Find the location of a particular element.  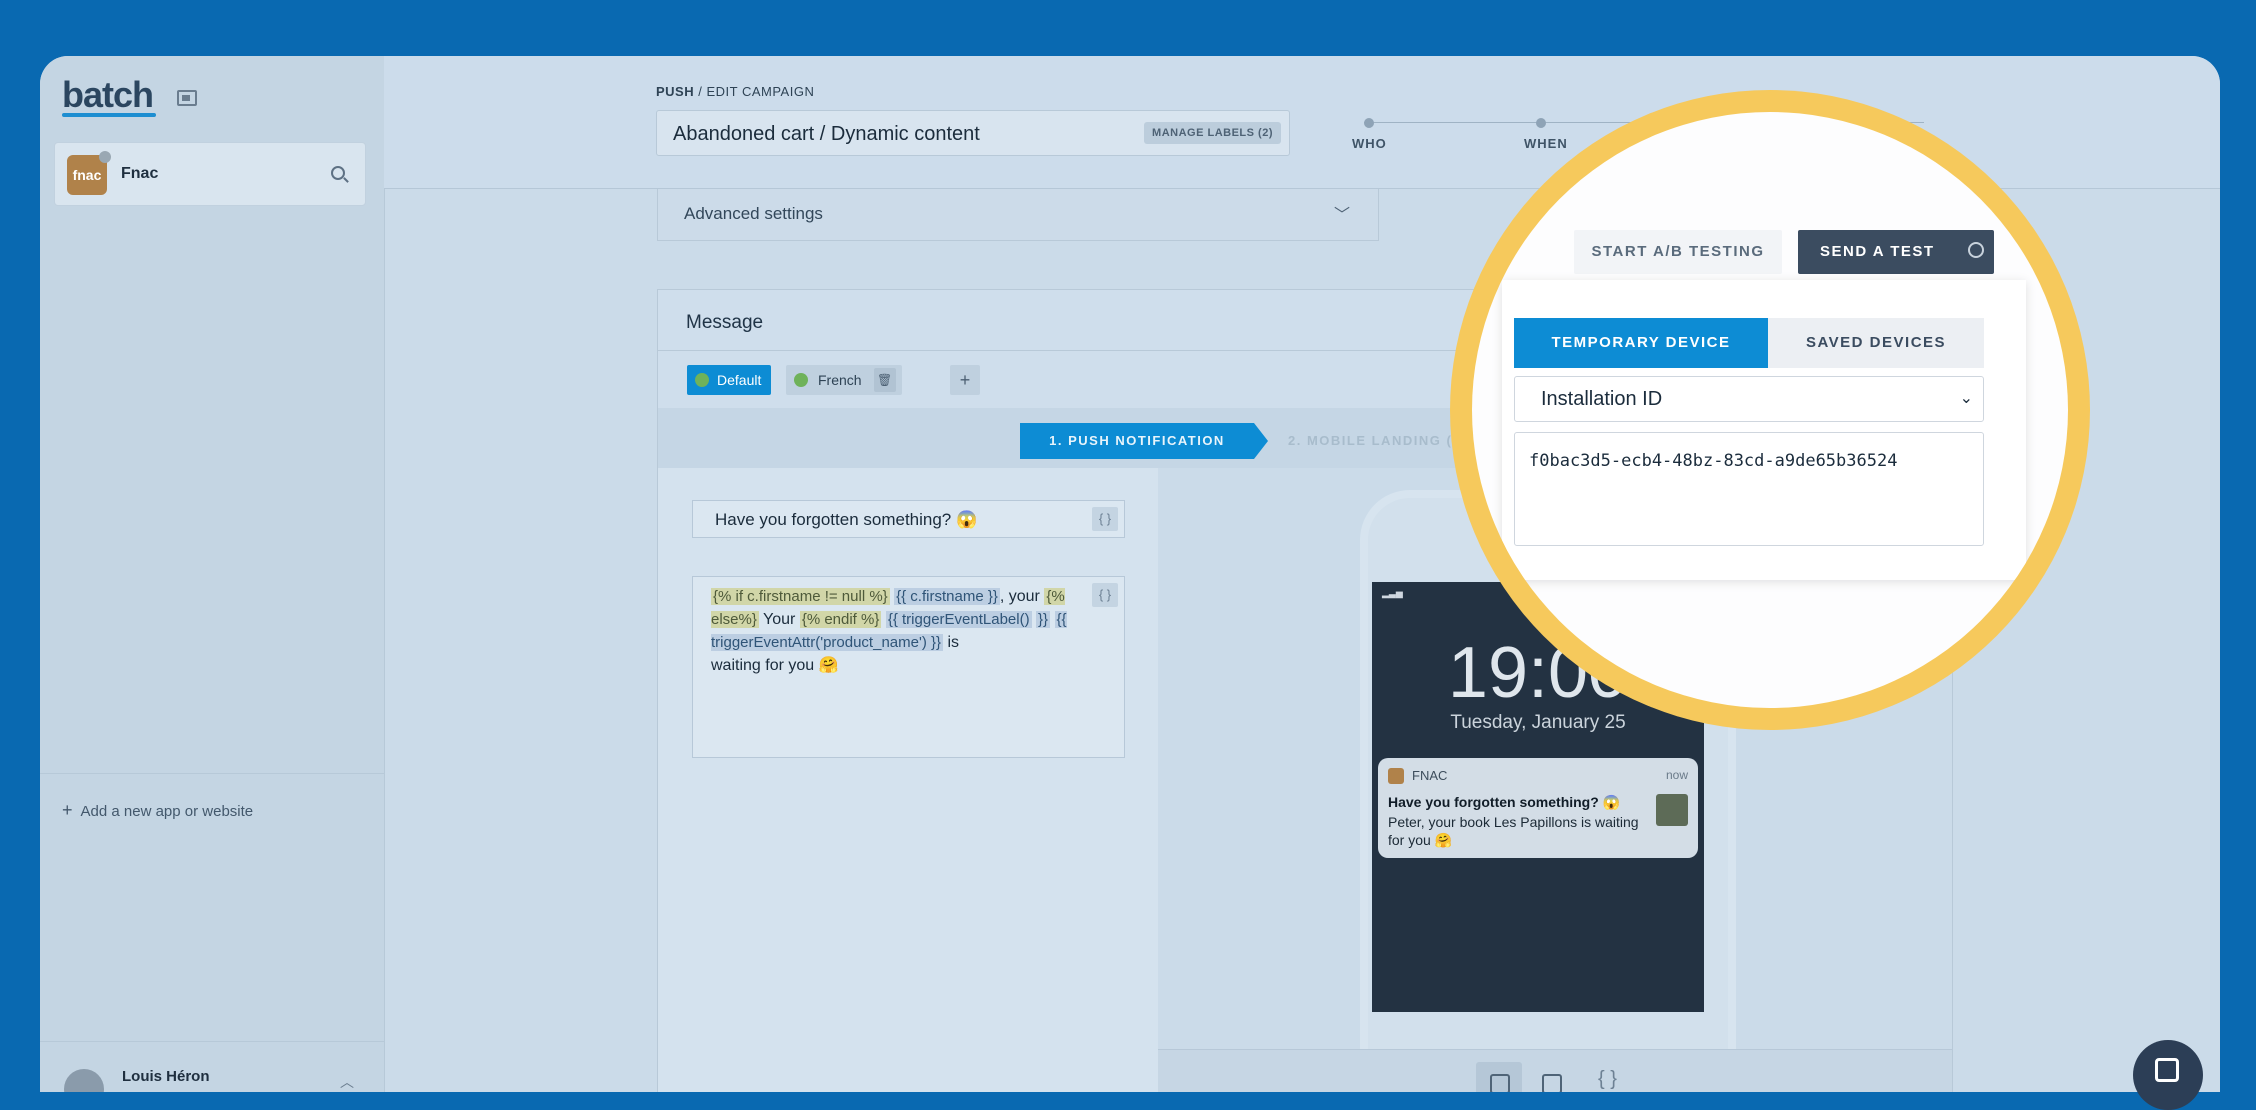

add-language-button: + is located at coordinates (965, 380).